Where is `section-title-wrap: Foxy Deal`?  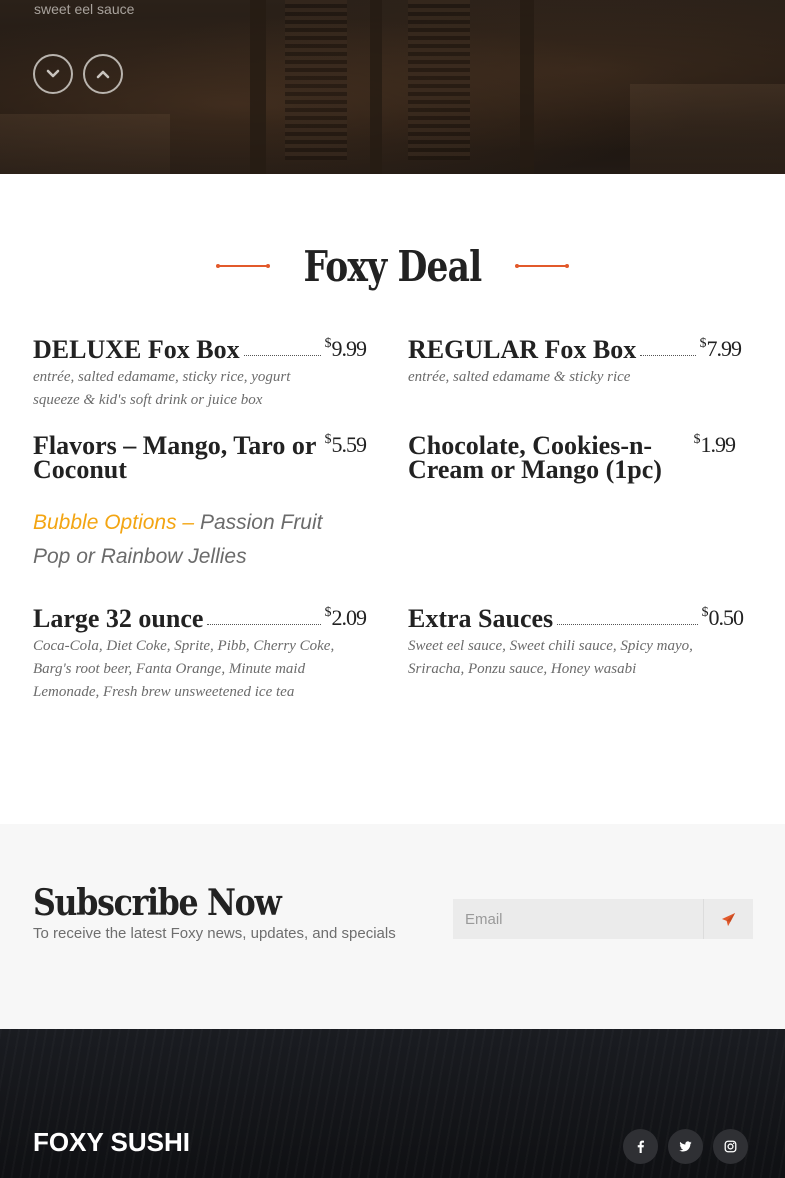 section-title-wrap: Foxy Deal is located at coordinates (392, 266).